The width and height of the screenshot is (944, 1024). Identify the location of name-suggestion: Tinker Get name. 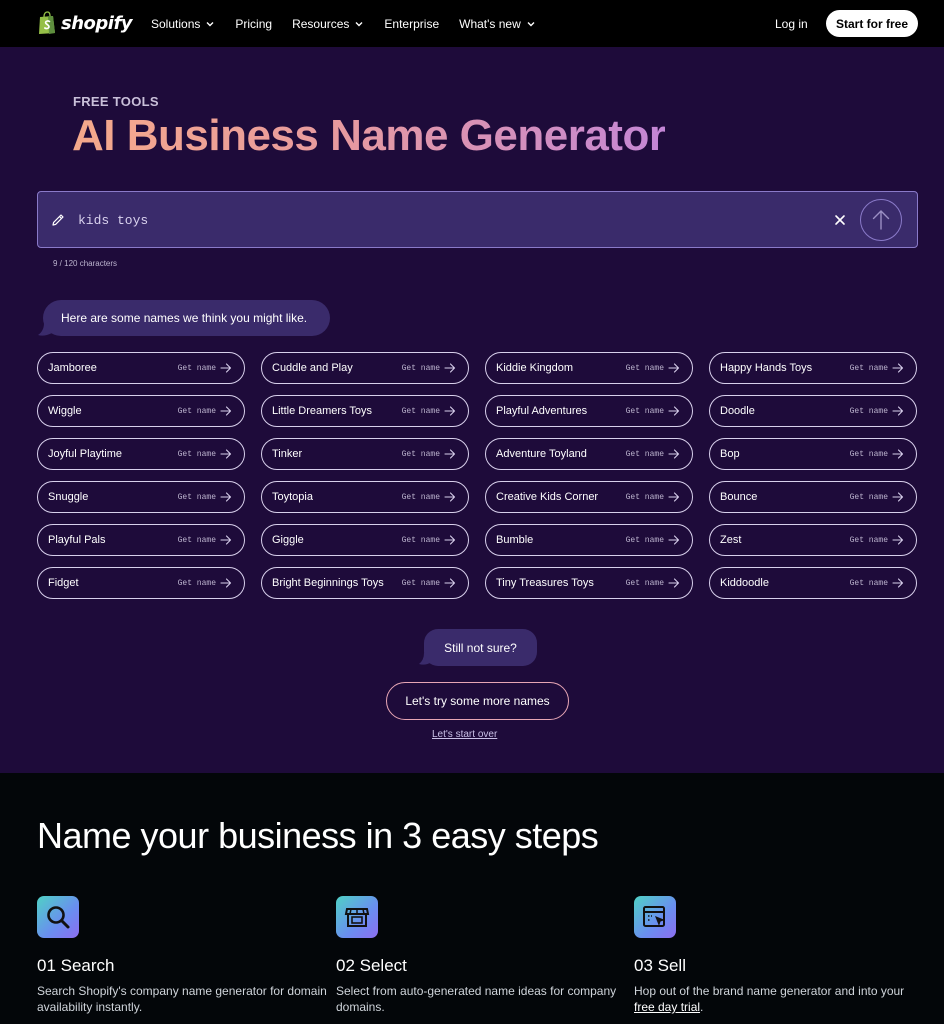
(365, 454).